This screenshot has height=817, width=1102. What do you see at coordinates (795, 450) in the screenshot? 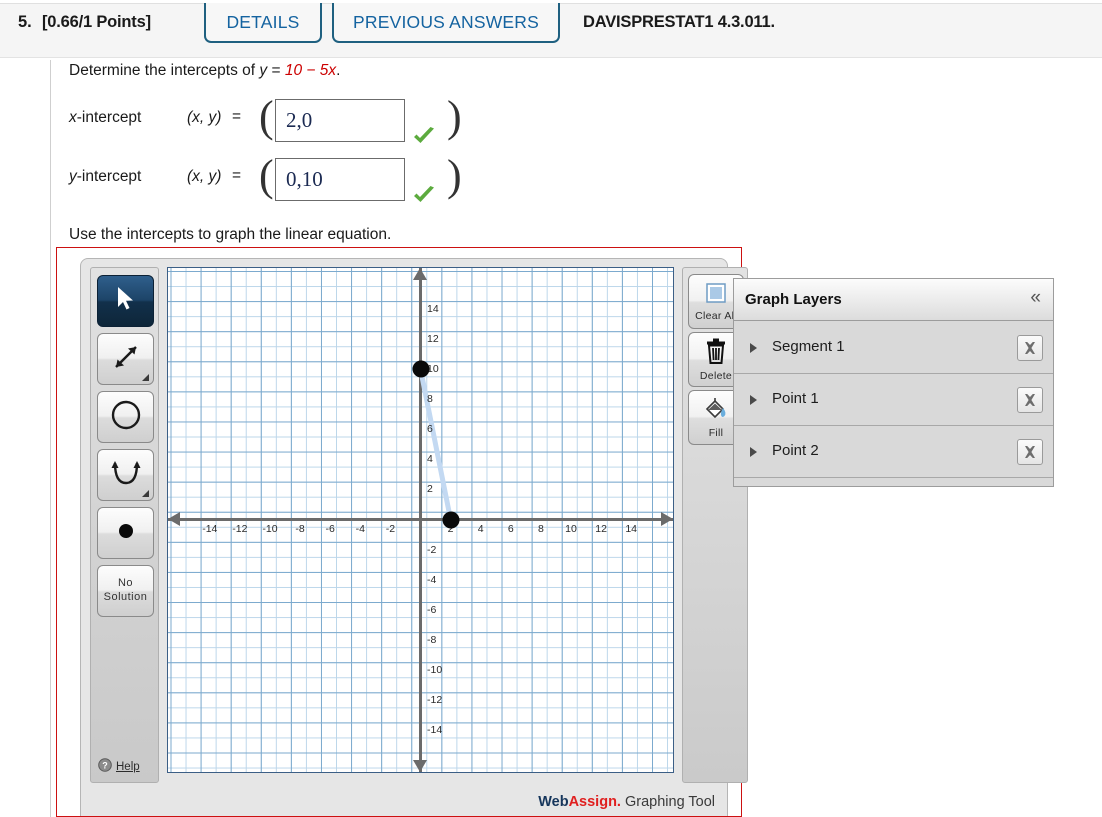
I see `layer-label: Point 2` at bounding box center [795, 450].